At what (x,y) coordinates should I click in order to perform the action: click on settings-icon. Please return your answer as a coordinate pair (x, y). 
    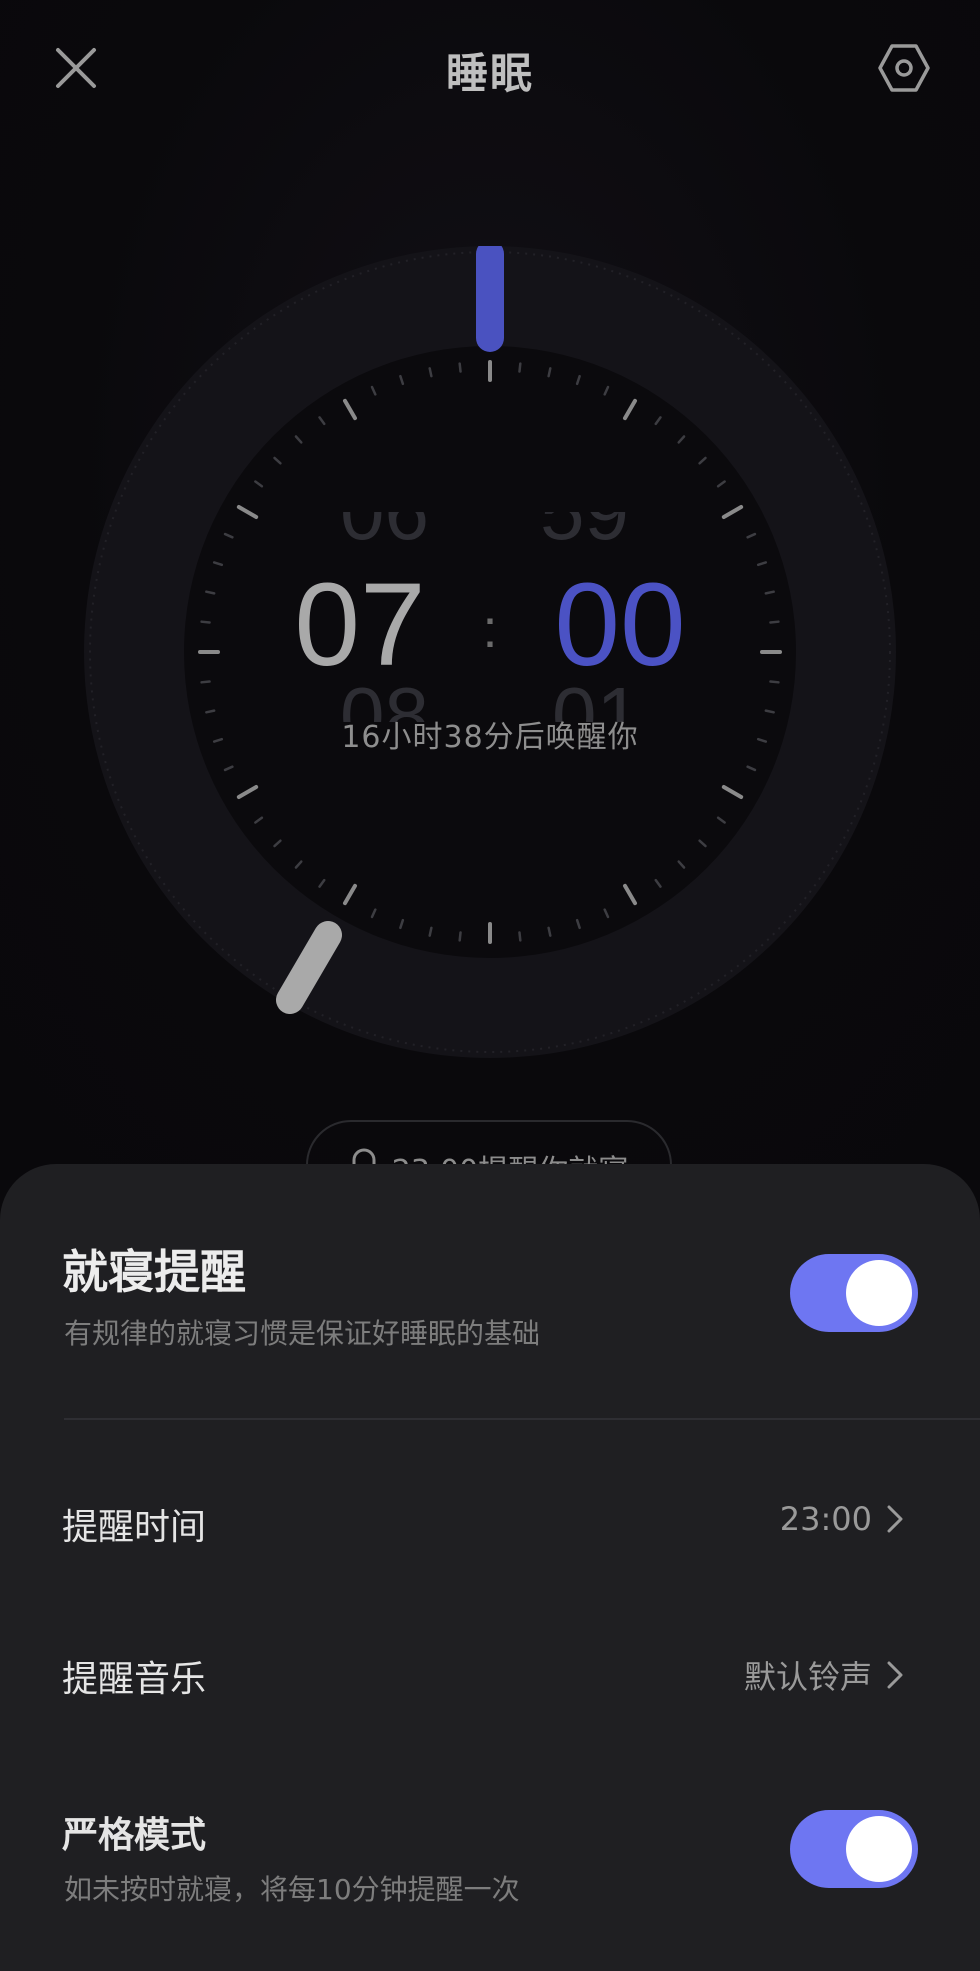
    Looking at the image, I should click on (904, 68).